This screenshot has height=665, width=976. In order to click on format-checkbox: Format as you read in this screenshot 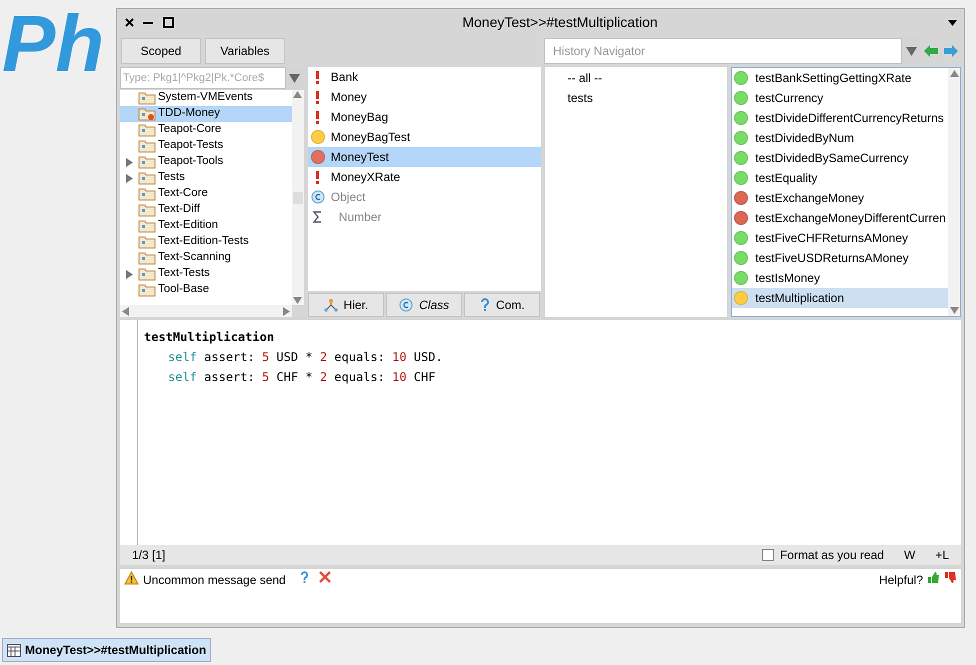, I will do `click(823, 555)`.